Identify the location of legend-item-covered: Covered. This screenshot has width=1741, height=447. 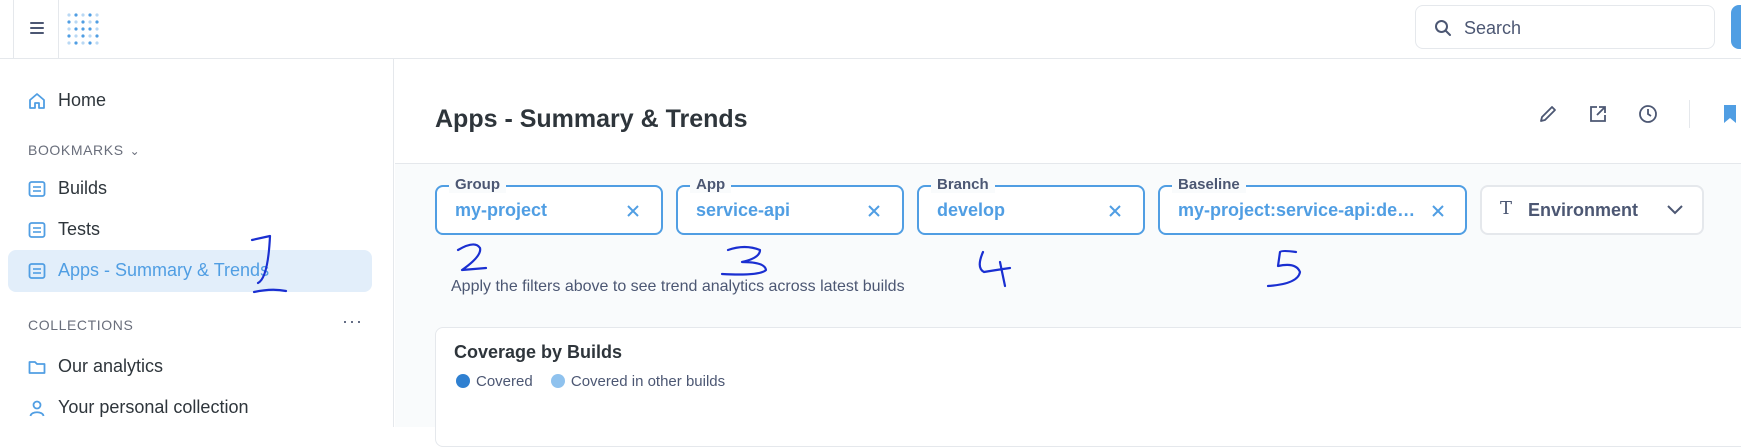
(494, 381).